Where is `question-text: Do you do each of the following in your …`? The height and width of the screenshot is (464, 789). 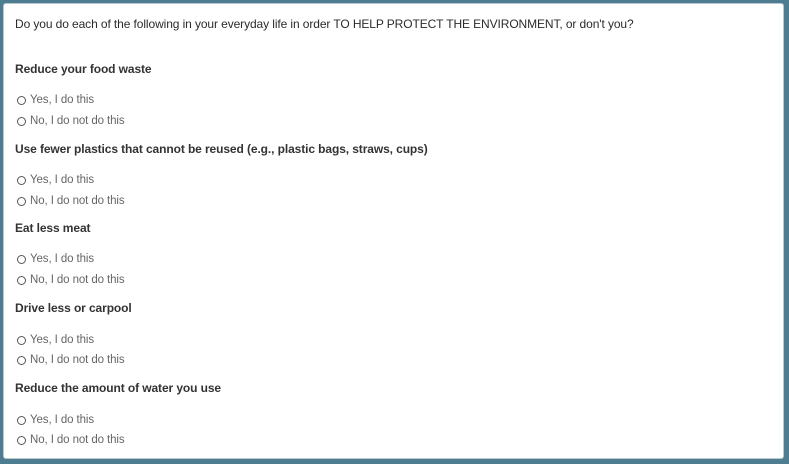 question-text: Do you do each of the following in your … is located at coordinates (324, 24).